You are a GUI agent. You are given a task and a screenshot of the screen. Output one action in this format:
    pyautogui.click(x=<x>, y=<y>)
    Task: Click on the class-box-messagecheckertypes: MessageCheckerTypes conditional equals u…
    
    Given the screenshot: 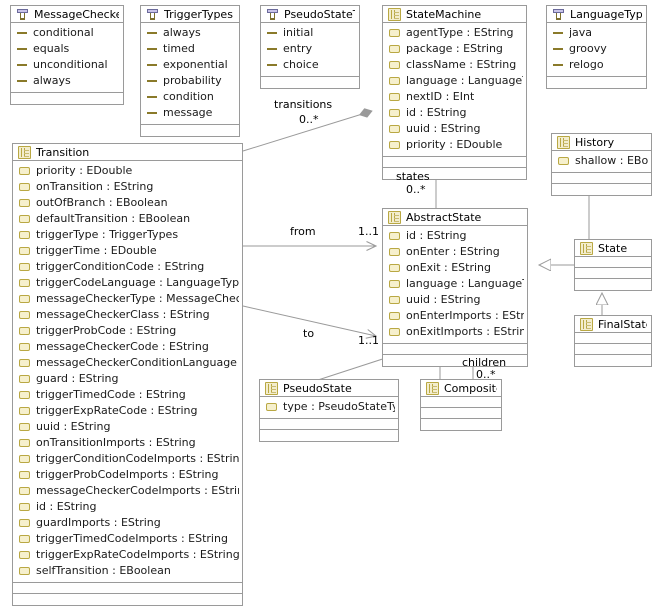 What is the action you would take?
    pyautogui.click(x=67, y=55)
    